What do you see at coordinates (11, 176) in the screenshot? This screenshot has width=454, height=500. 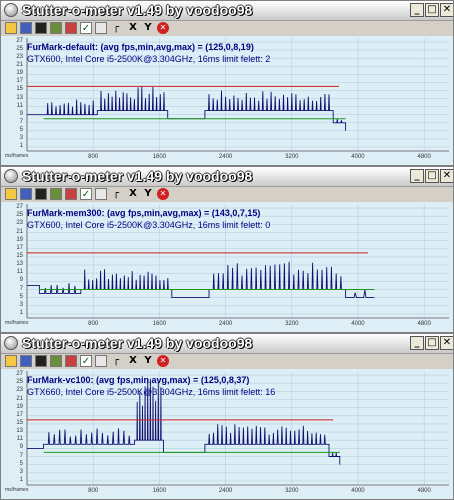 I see `app-icon` at bounding box center [11, 176].